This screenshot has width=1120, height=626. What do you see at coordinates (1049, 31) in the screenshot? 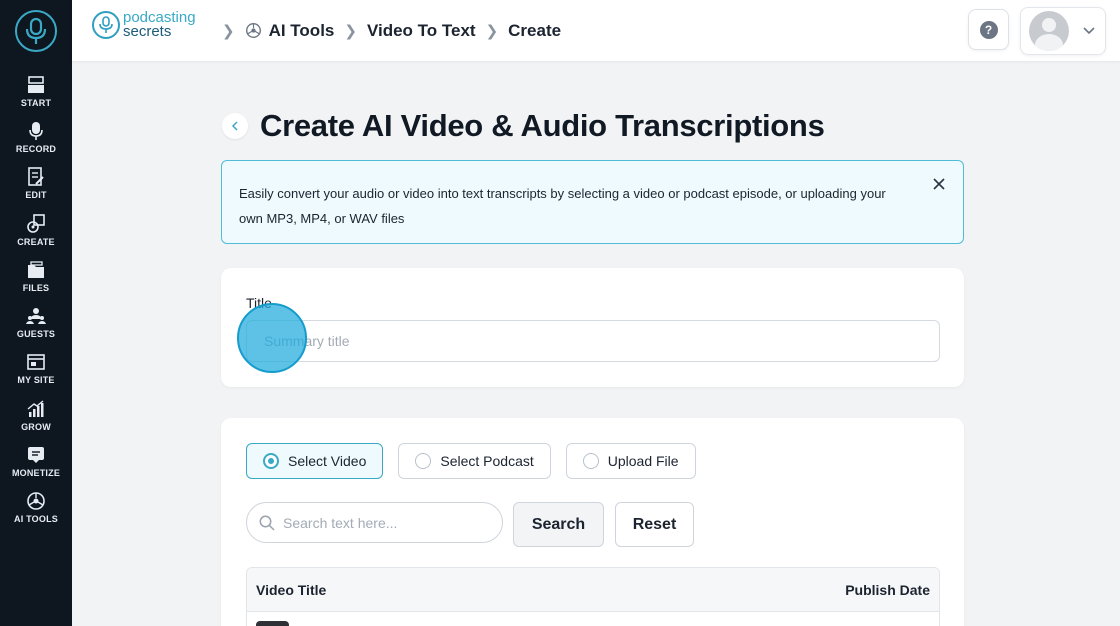
I see `avatar` at bounding box center [1049, 31].